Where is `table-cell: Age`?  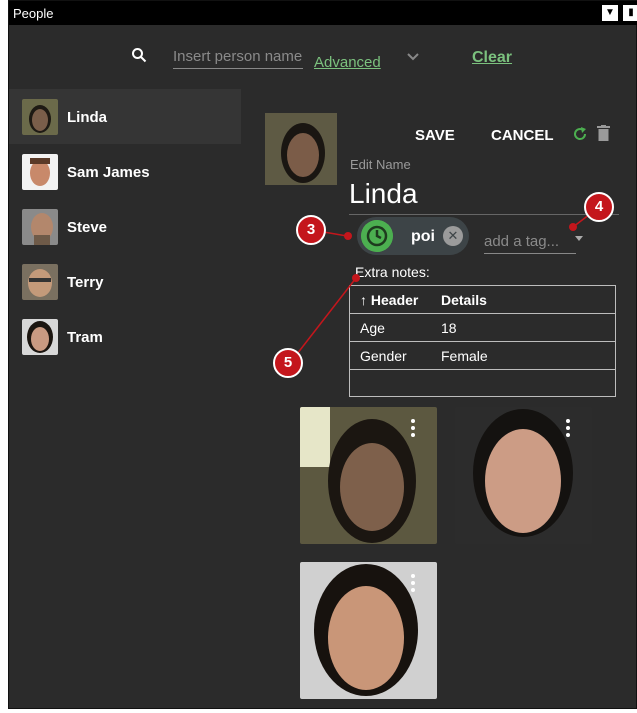
table-cell: Age is located at coordinates (372, 328).